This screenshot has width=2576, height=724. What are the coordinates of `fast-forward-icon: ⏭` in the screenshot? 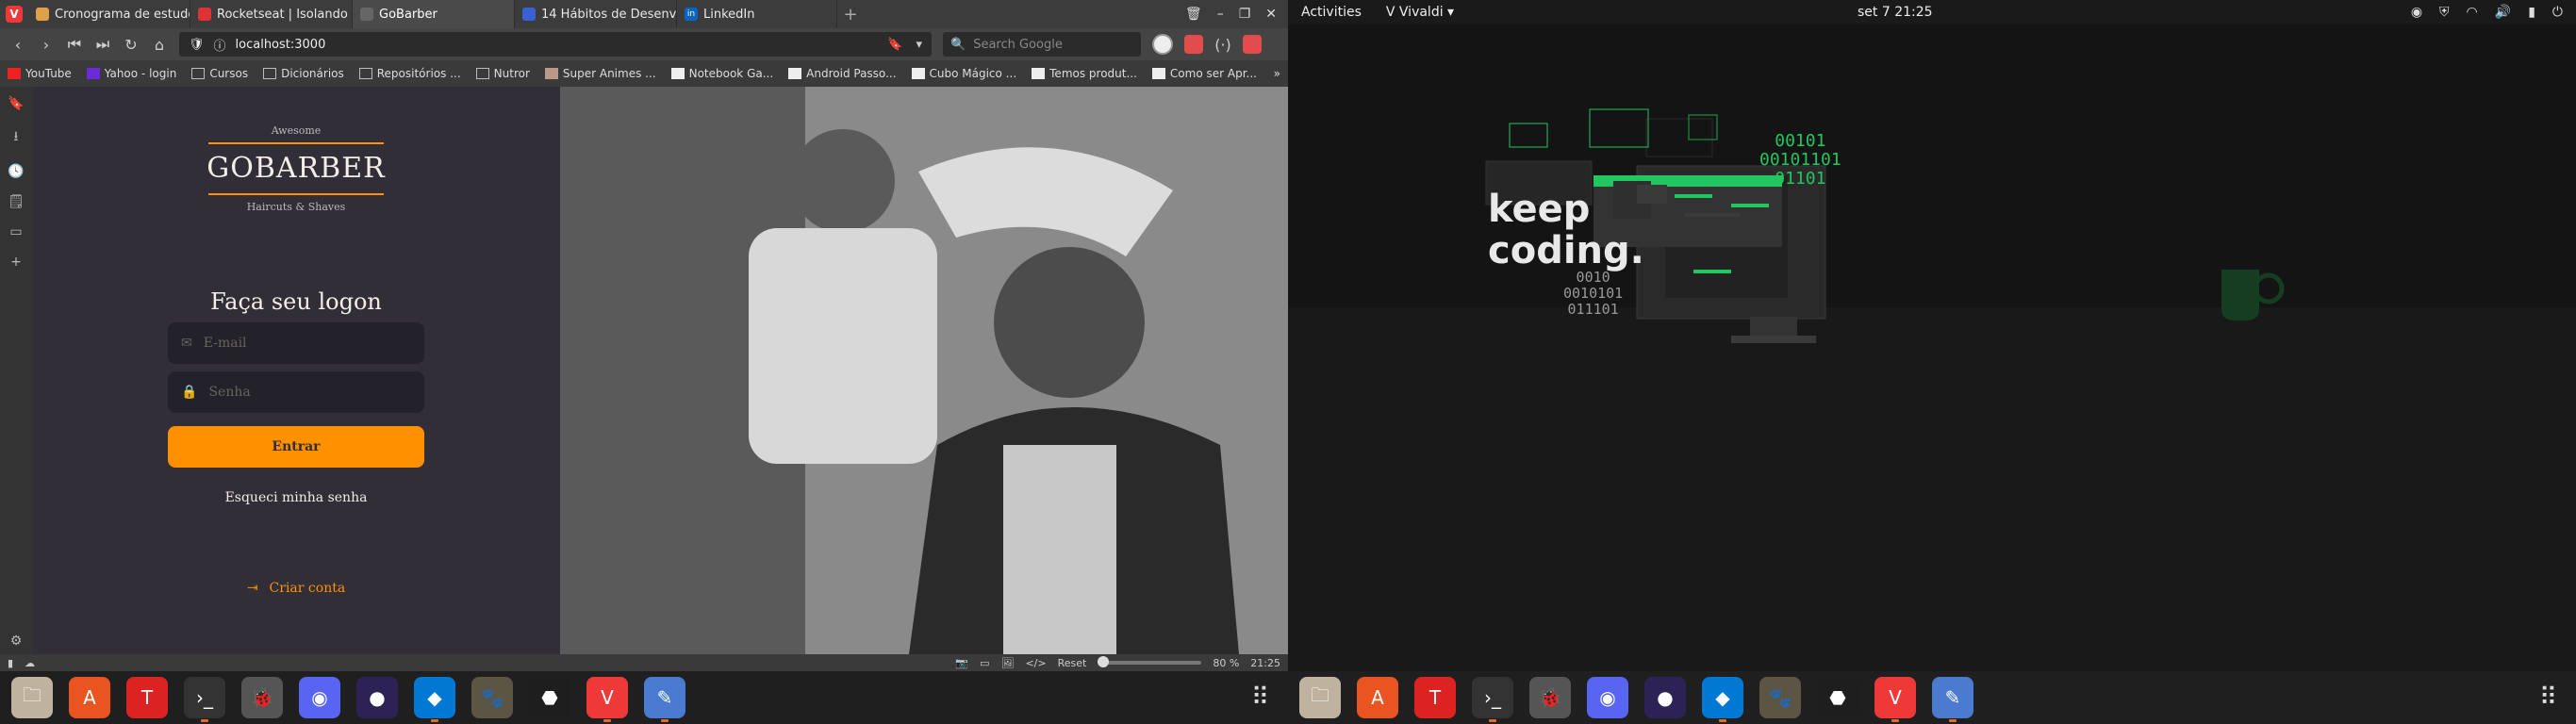 It's located at (102, 44).